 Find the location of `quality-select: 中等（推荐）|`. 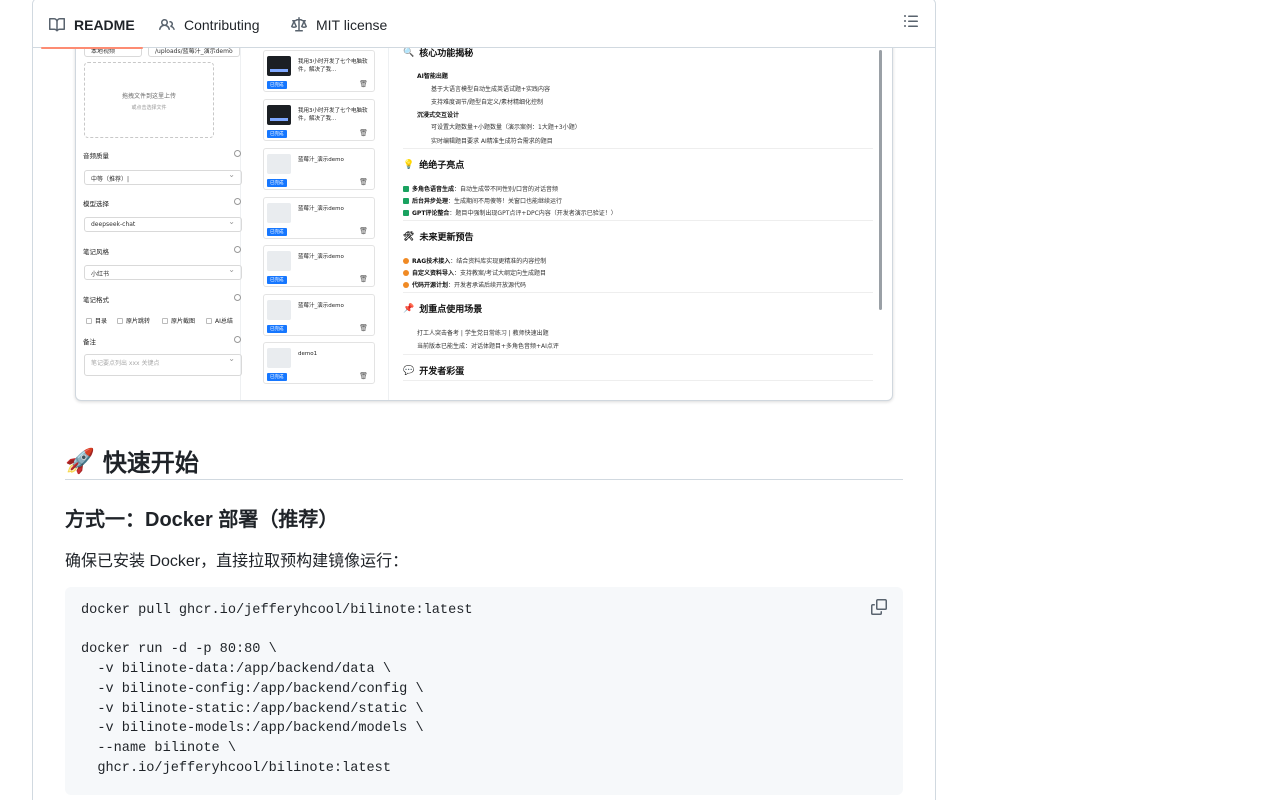

quality-select: 中等（推荐）| is located at coordinates (163, 177).